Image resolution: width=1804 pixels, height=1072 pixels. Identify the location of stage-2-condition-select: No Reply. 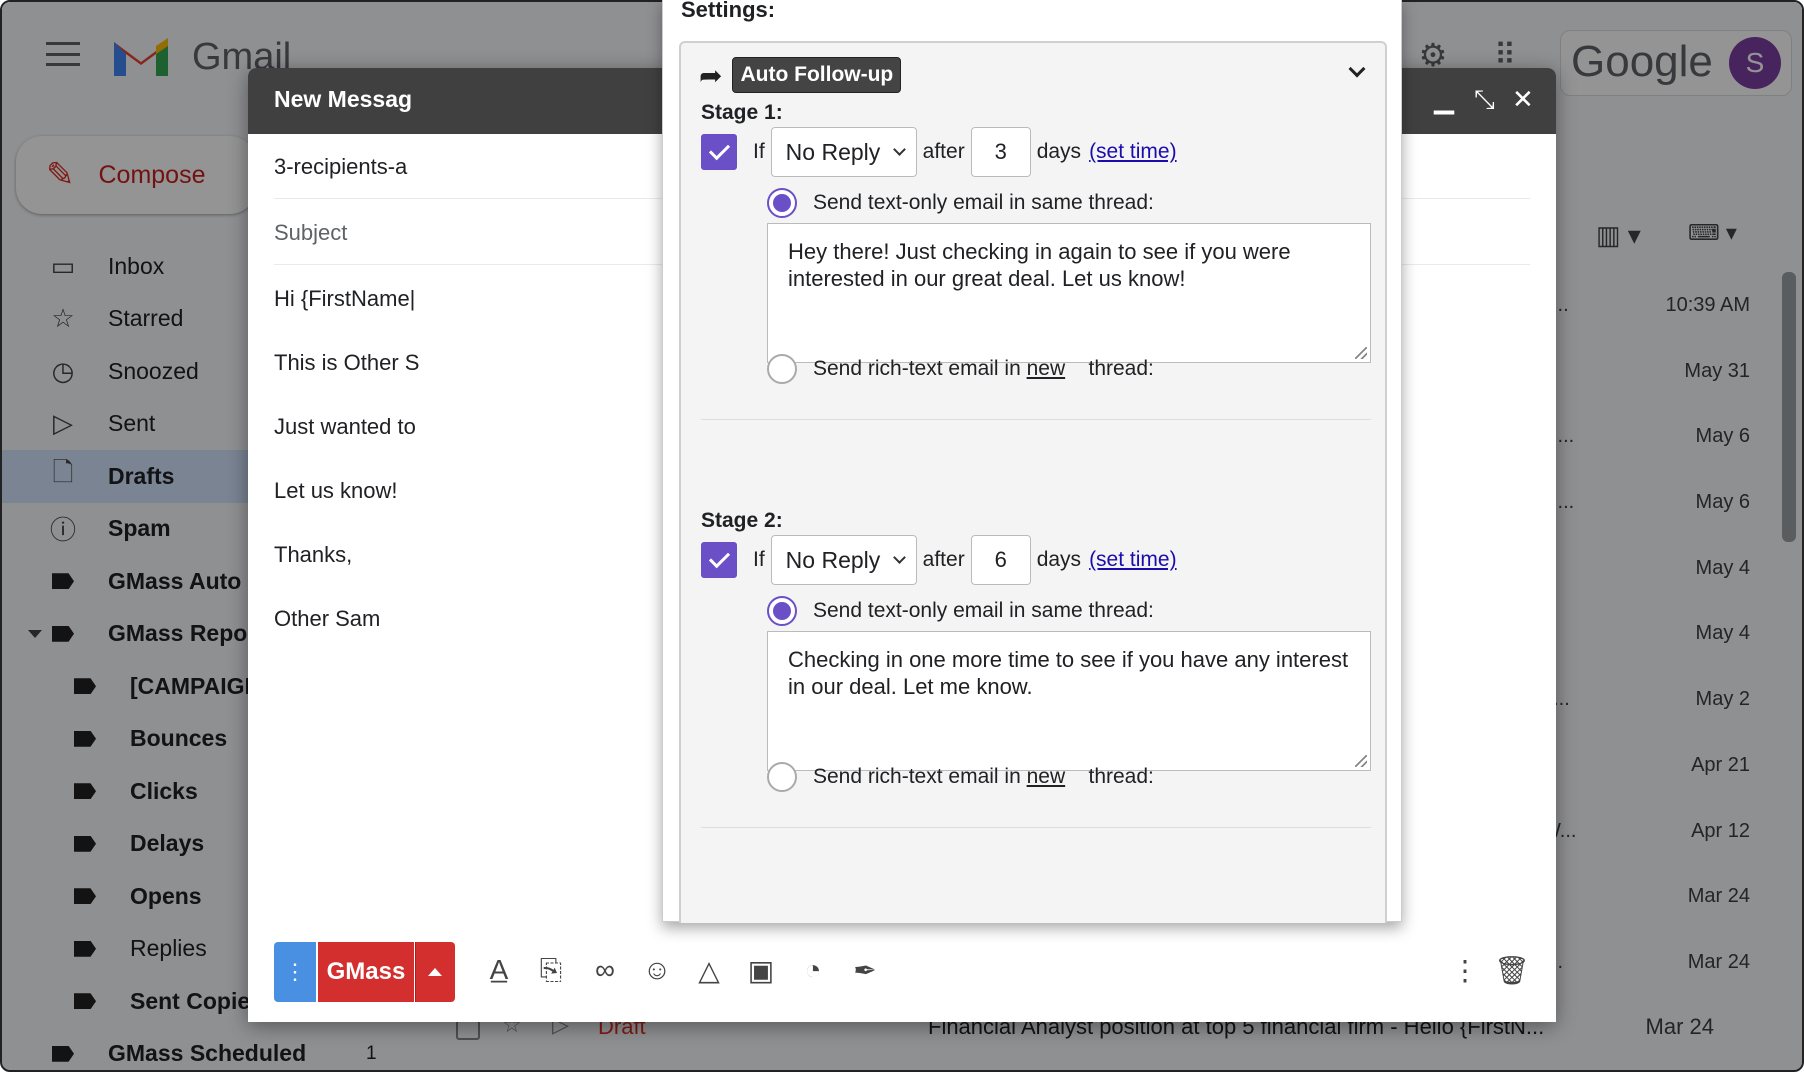
(843, 560).